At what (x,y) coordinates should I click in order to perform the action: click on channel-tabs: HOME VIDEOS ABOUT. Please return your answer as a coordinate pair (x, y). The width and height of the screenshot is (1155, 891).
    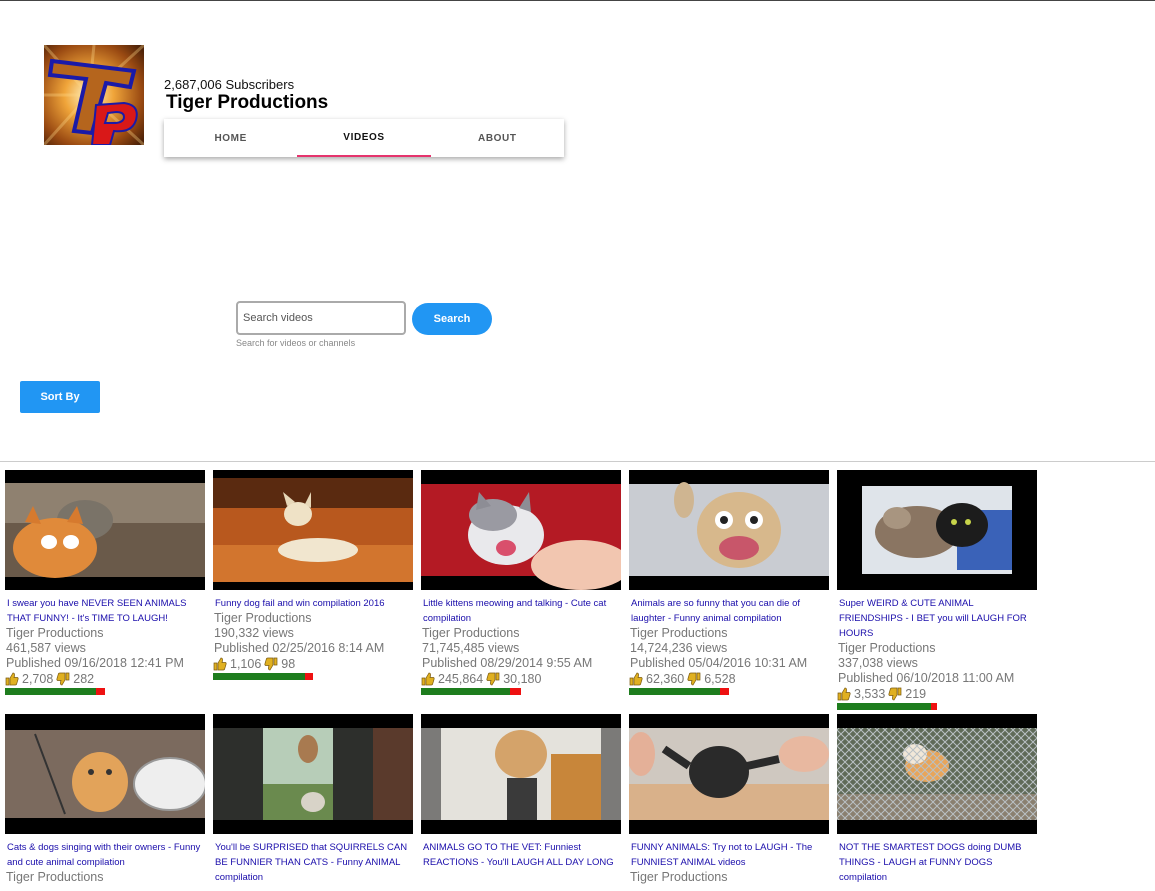
    Looking at the image, I should click on (364, 138).